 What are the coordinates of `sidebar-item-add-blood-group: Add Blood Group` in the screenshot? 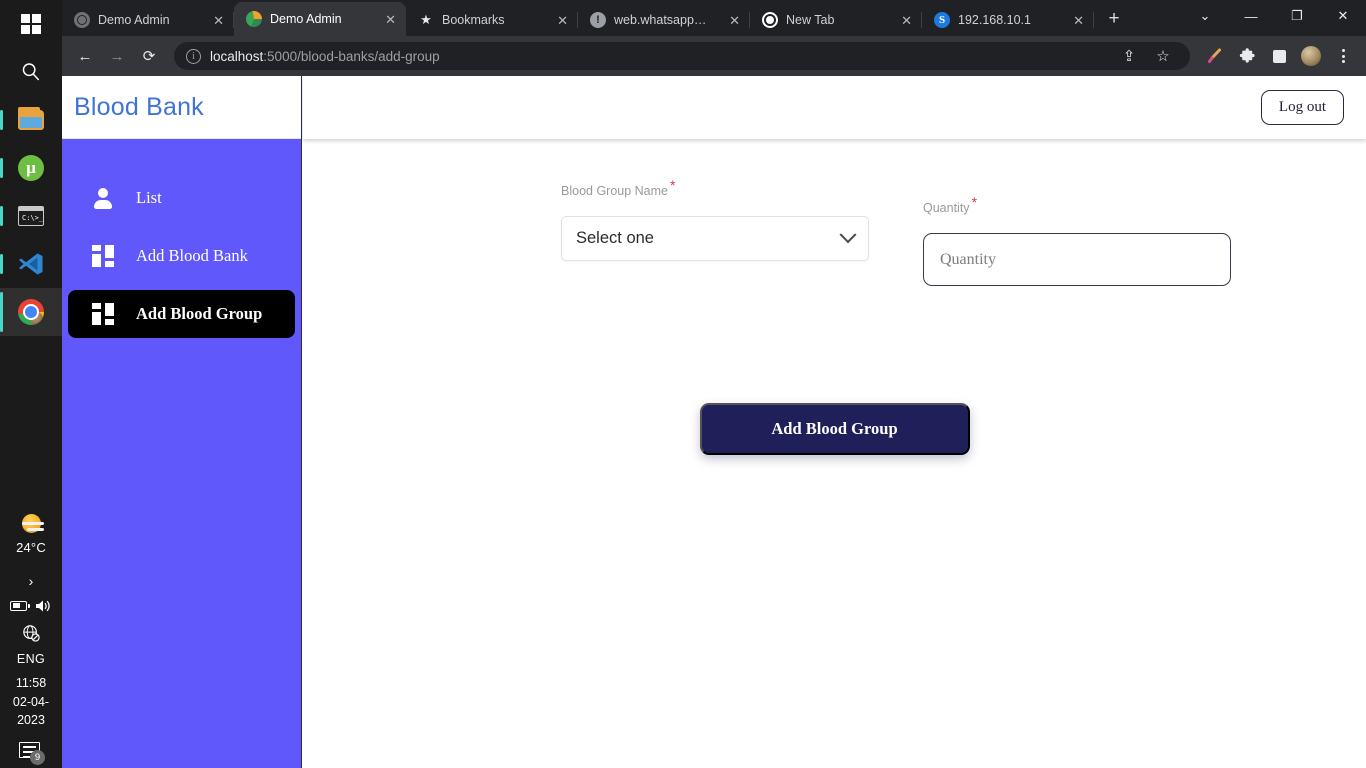 It's located at (181, 314).